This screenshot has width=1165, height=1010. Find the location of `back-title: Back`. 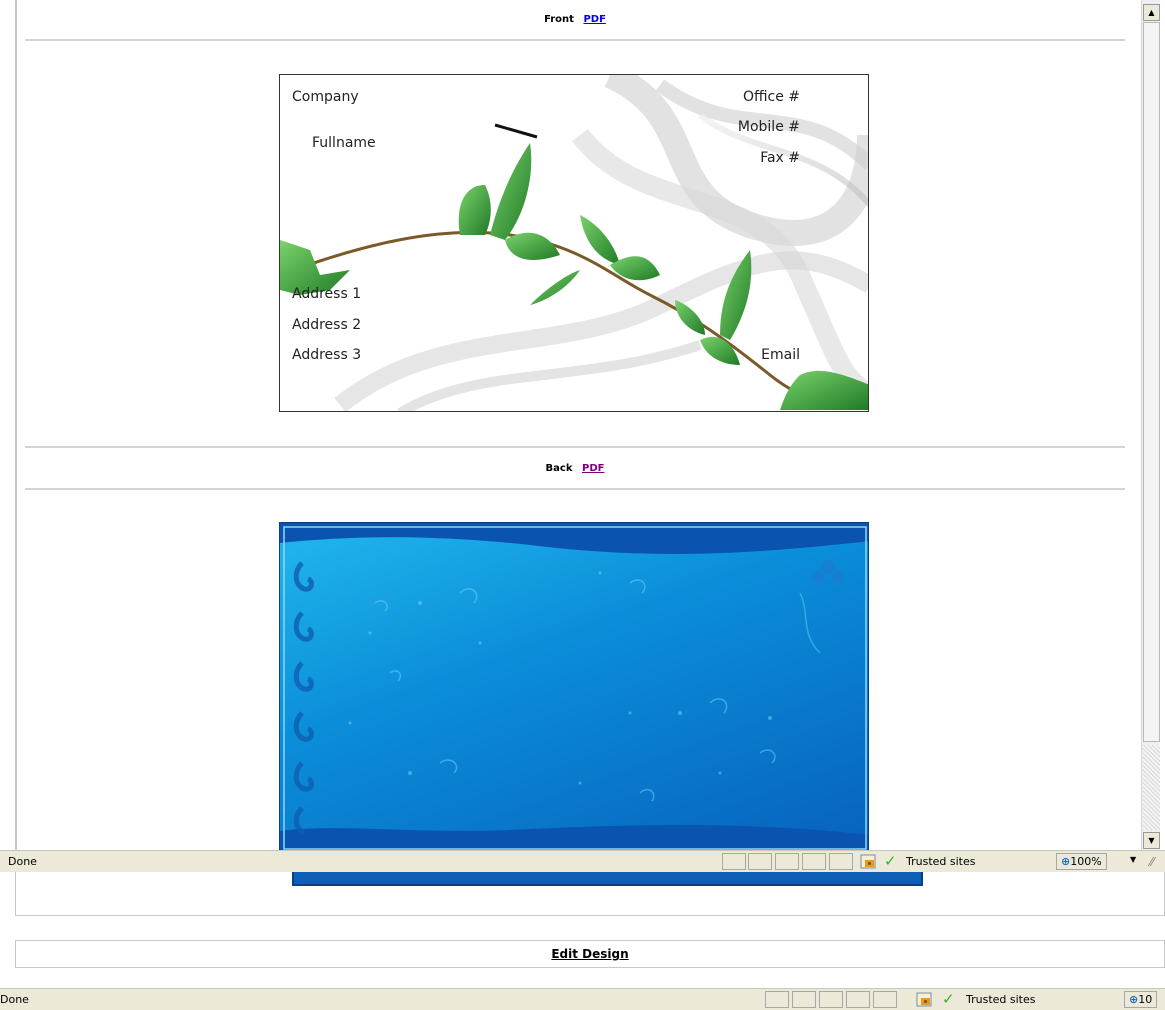

back-title: Back is located at coordinates (559, 468).